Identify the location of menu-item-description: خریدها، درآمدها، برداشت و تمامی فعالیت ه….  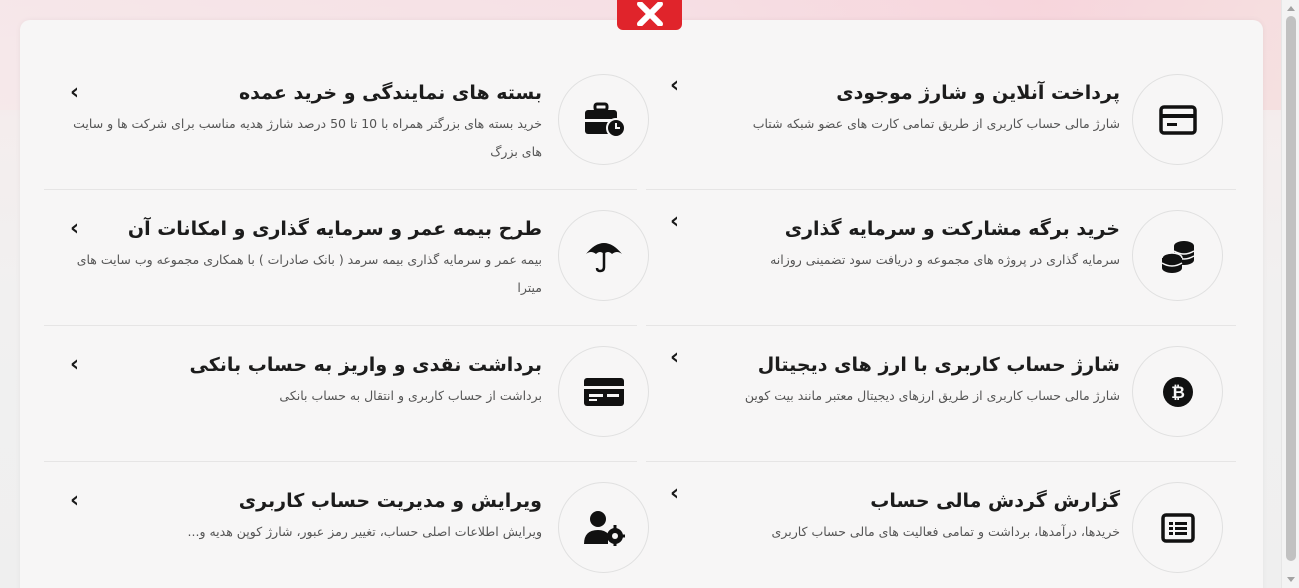
(945, 531).